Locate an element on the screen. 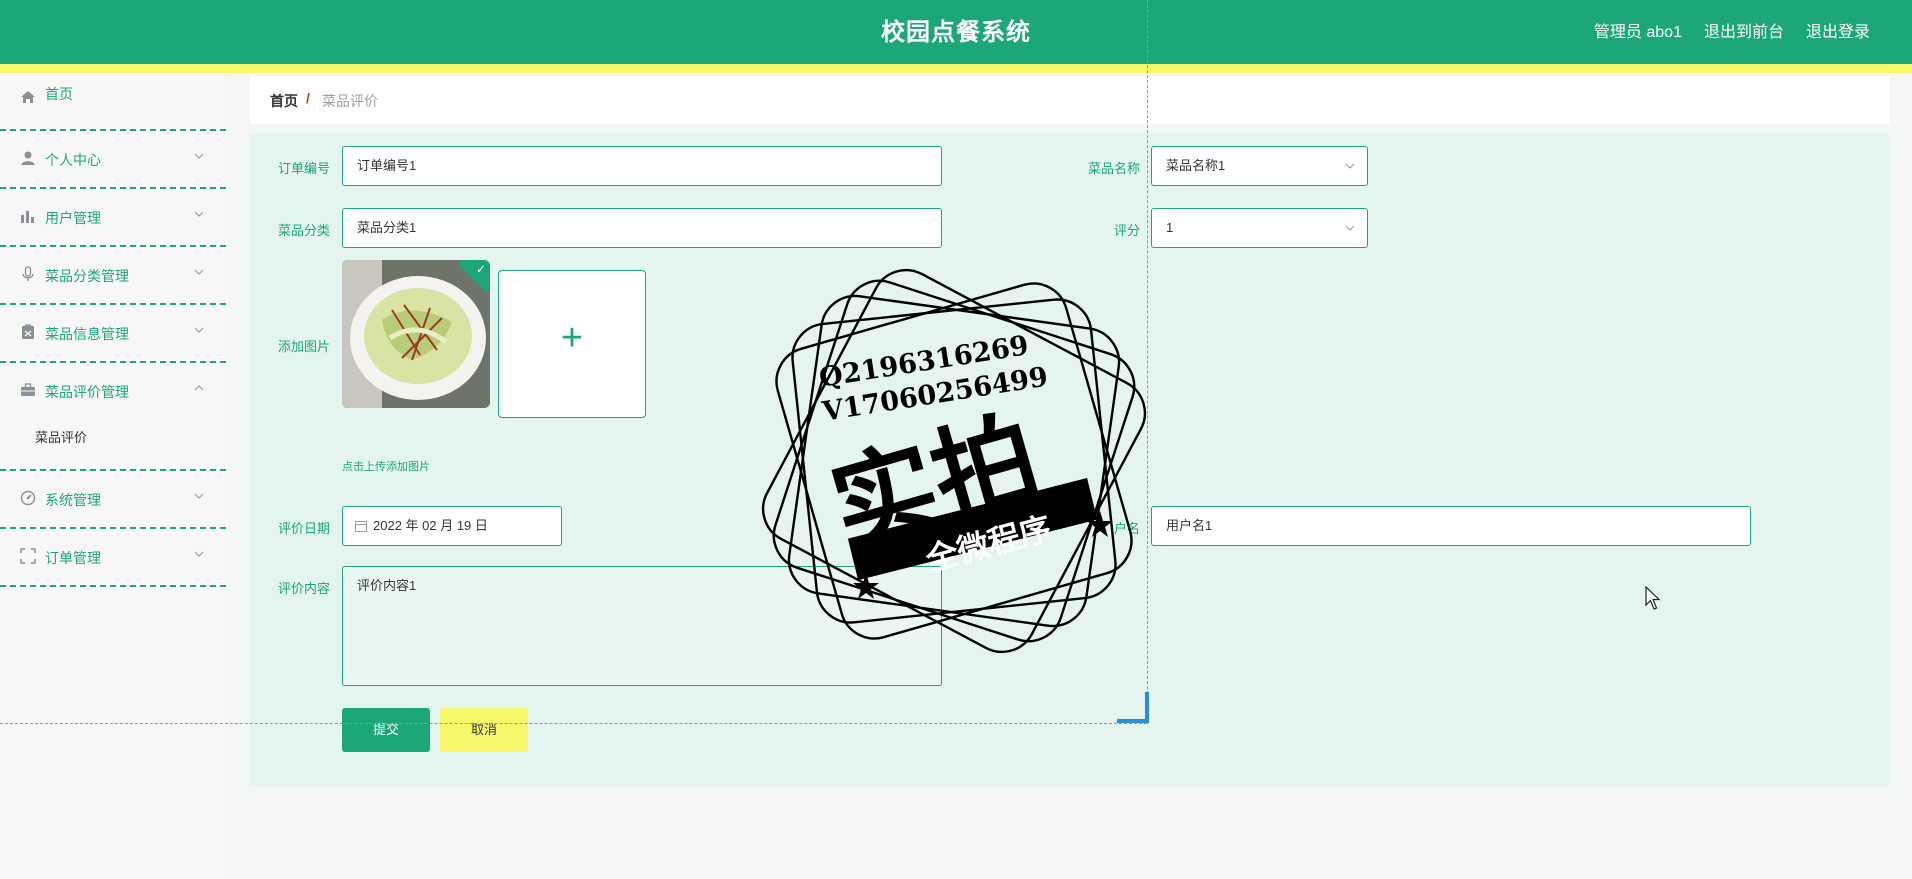 The width and height of the screenshot is (1912, 879). review-date-label: 评价日期 is located at coordinates (303, 528).